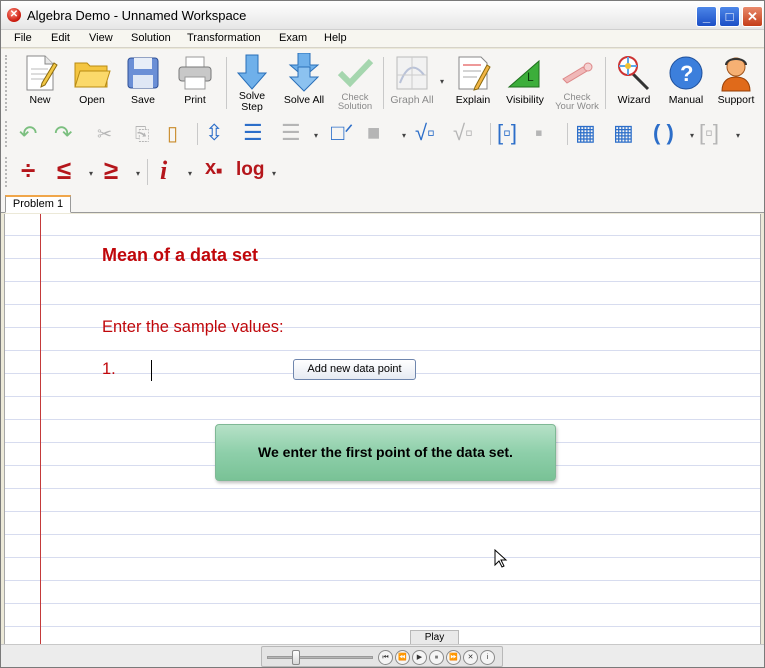 This screenshot has height=668, width=765. I want to click on log-icon: log, so click(250, 170).